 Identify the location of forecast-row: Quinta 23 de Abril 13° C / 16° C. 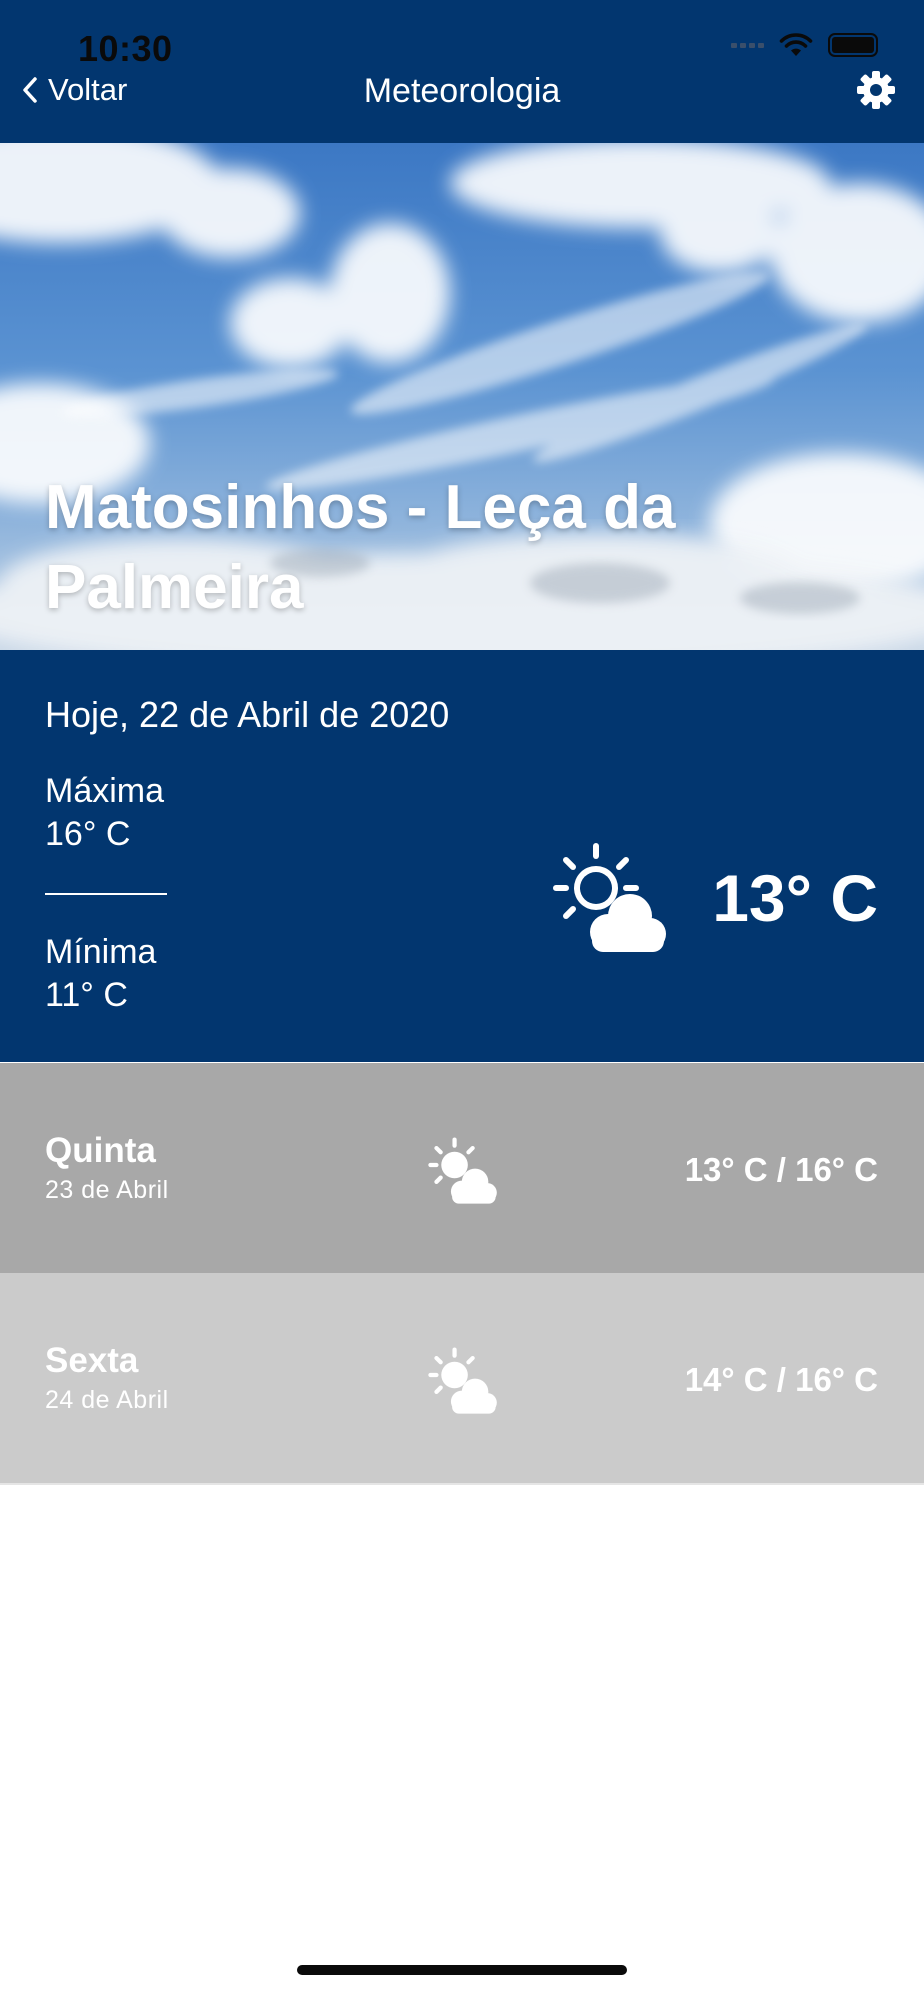
(462, 1168).